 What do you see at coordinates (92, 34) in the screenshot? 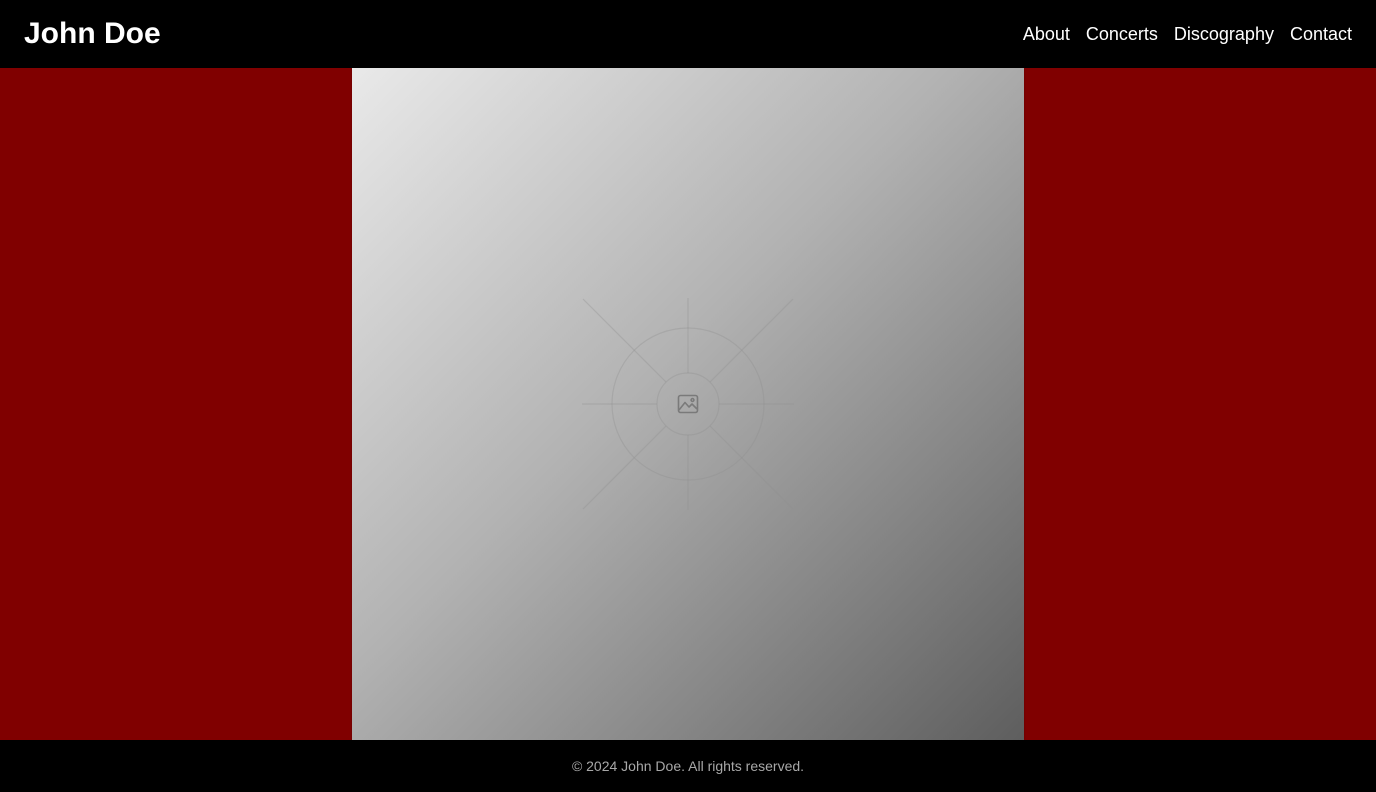
I see `site-title: John Doe` at bounding box center [92, 34].